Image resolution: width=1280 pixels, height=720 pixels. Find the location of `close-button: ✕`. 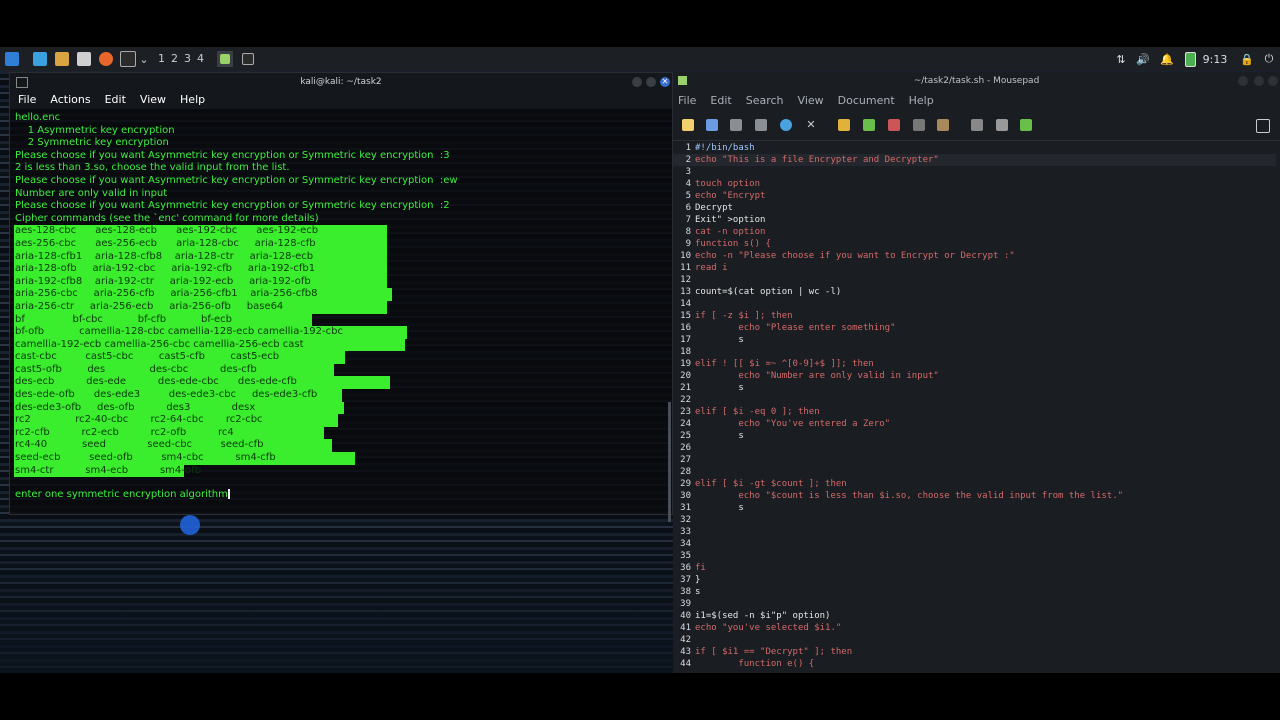

close-button: ✕ is located at coordinates (665, 82).